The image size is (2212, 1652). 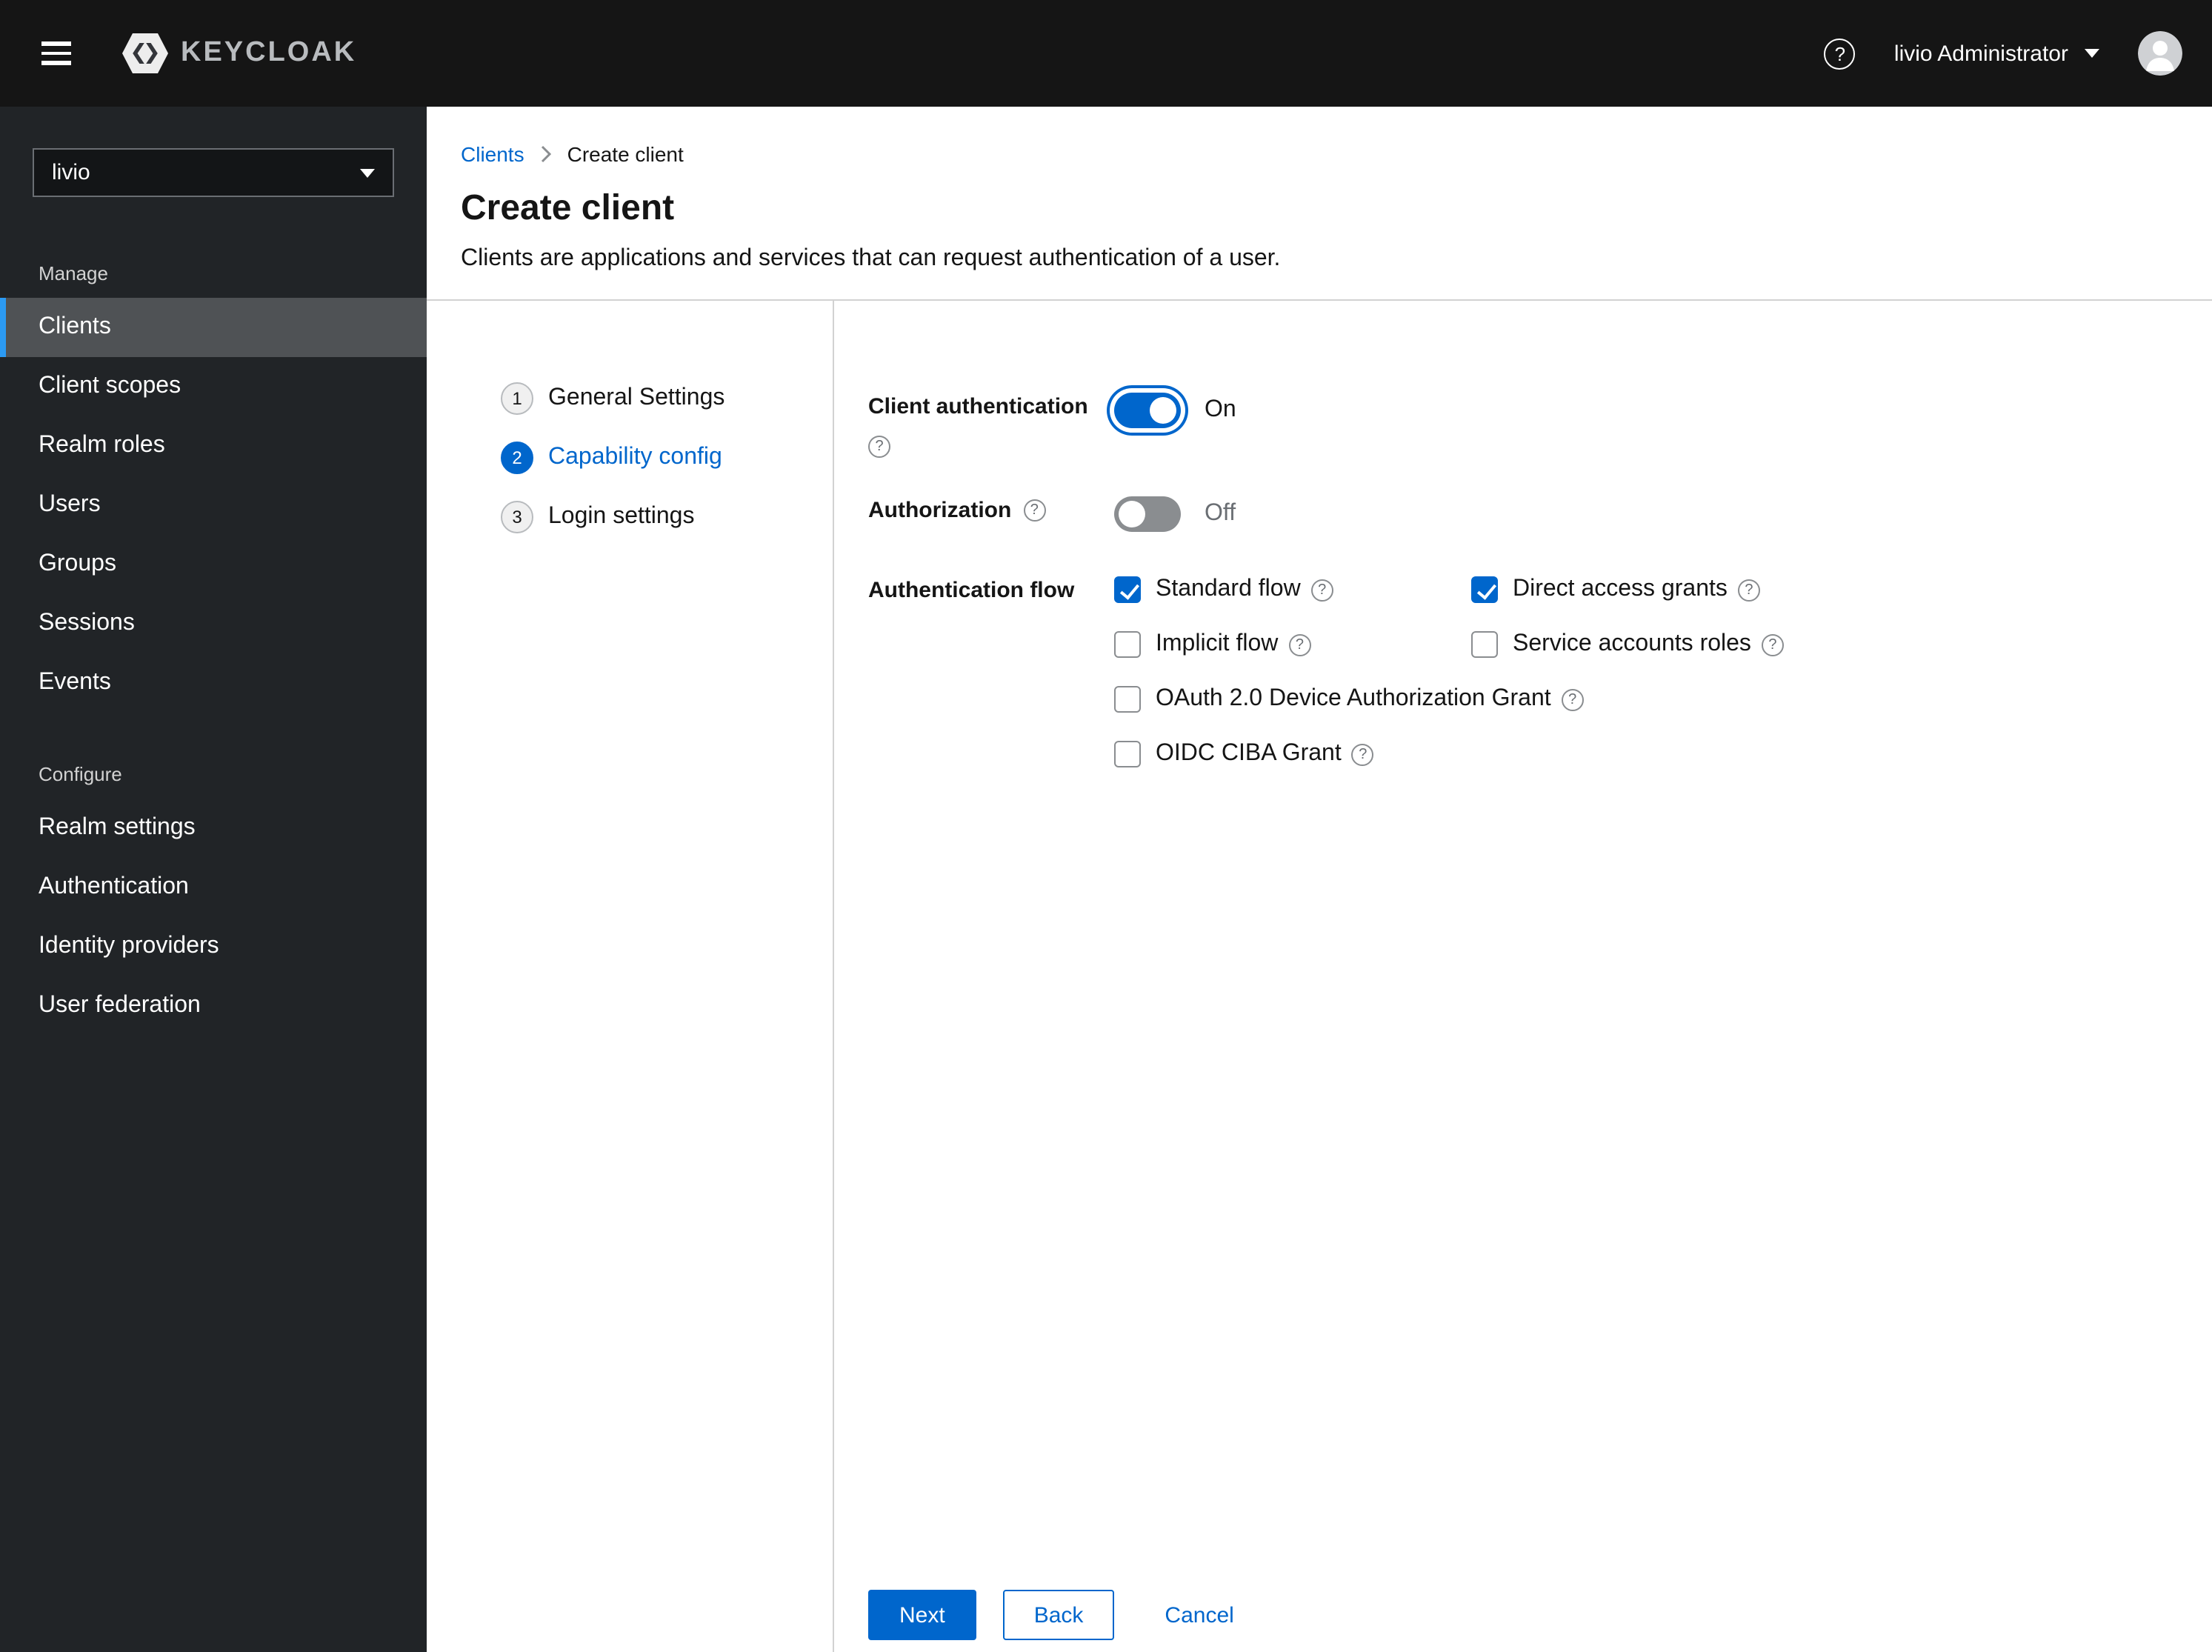 I want to click on breadcrumb-current: Create client, so click(x=625, y=154).